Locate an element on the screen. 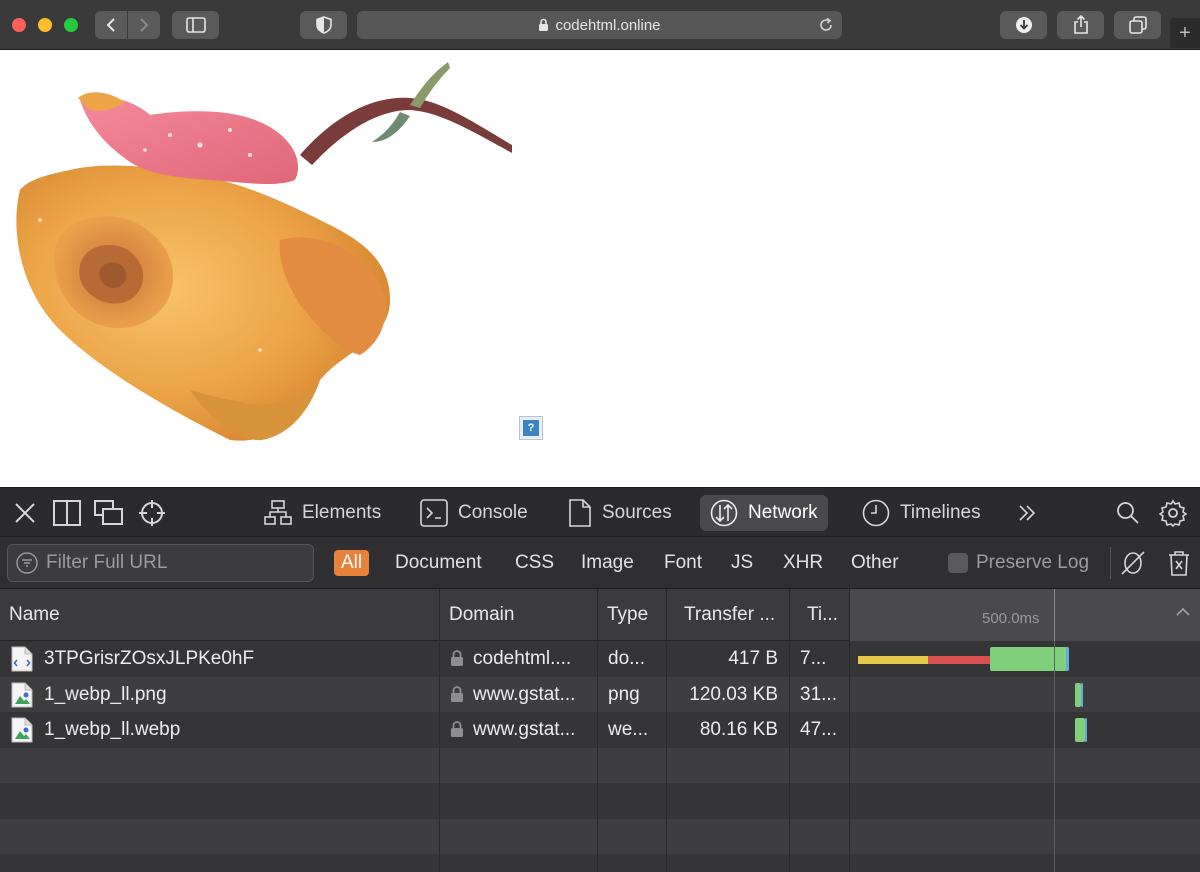  waterfall-header: 500.0ms is located at coordinates (1025, 615).